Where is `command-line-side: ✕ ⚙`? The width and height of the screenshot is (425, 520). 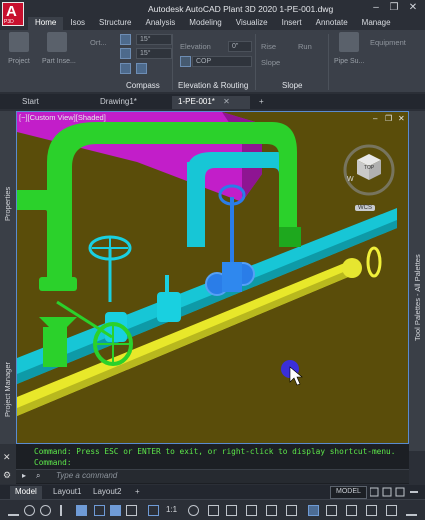
command-line-side: ✕ ⚙ is located at coordinates (8, 464).